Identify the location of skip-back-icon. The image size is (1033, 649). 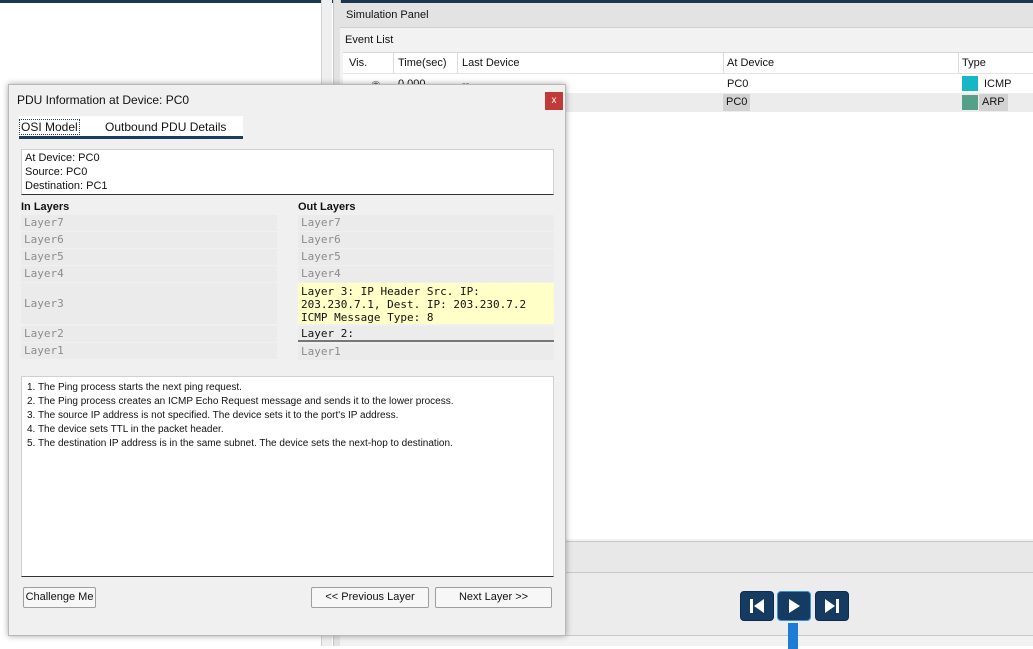
(757, 606).